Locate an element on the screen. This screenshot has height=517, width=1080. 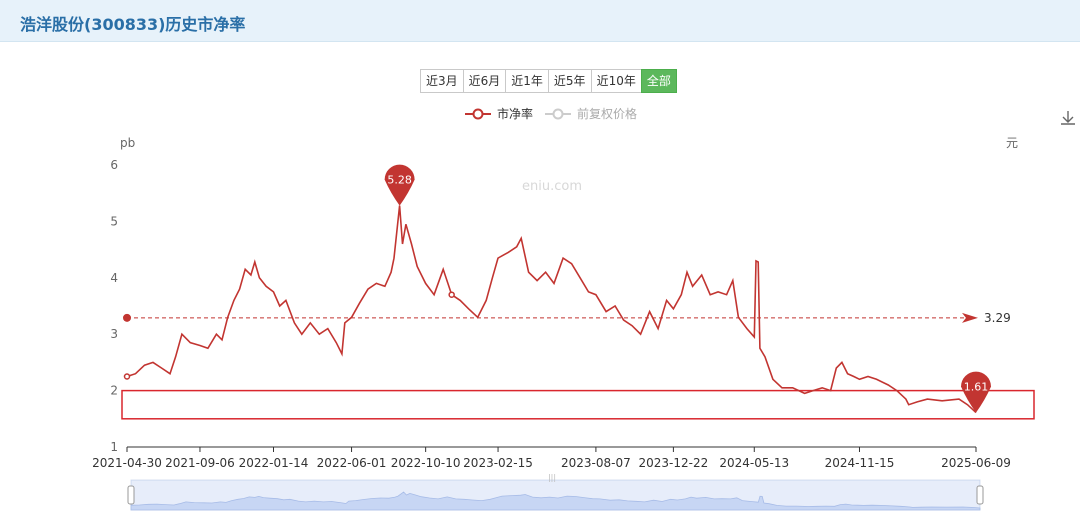
legend-label-pb: 市净率 is located at coordinates (515, 113).